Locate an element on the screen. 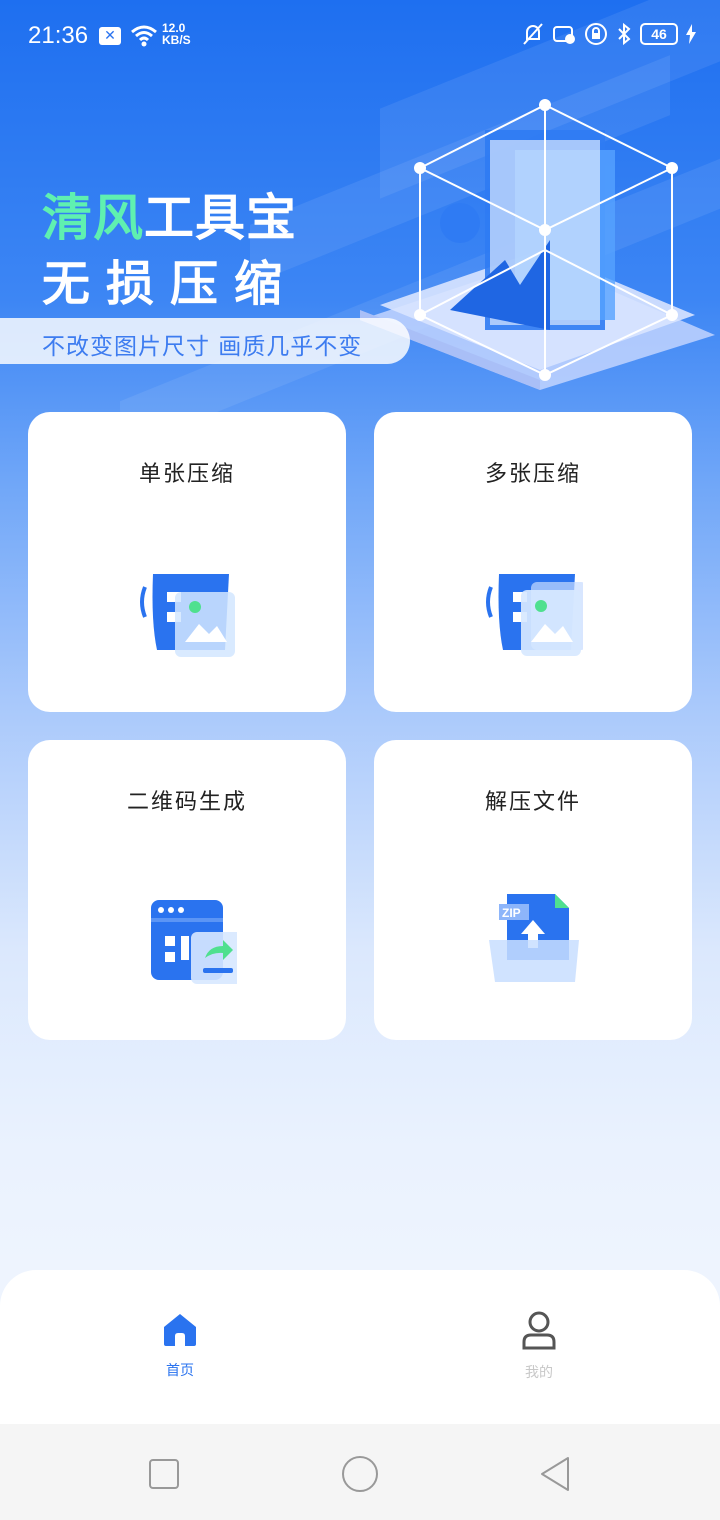 The width and height of the screenshot is (720, 1520). back-icon is located at coordinates (556, 1474).